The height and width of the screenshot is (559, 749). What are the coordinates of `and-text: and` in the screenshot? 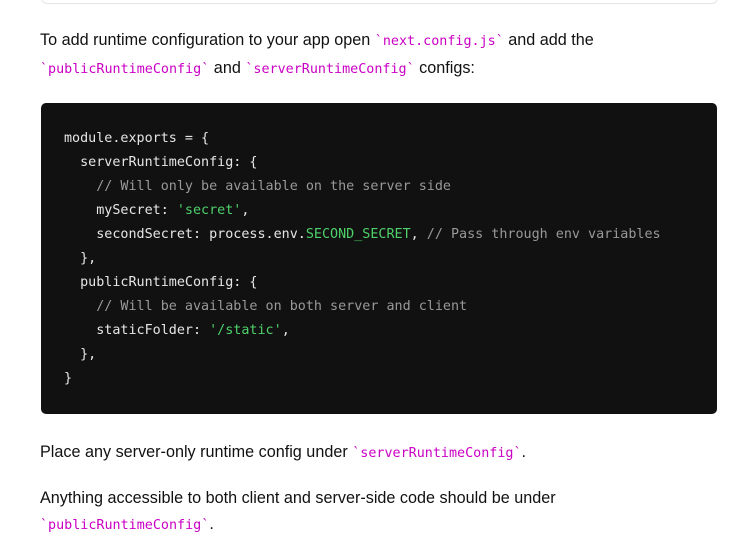 It's located at (227, 68).